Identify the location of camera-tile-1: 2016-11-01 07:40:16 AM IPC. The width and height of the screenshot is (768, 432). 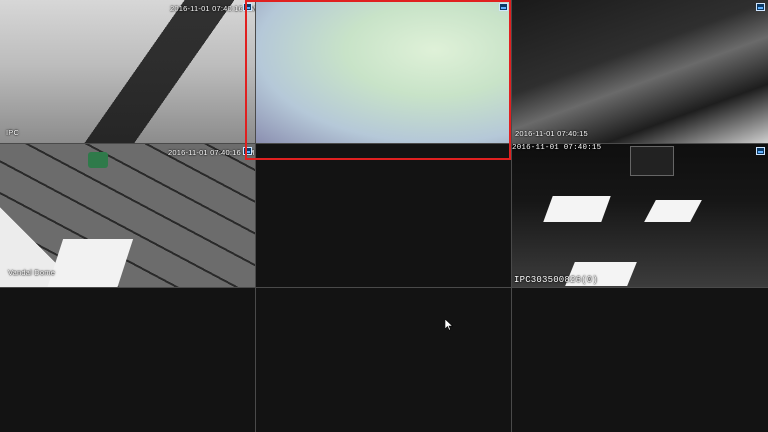
(127, 71).